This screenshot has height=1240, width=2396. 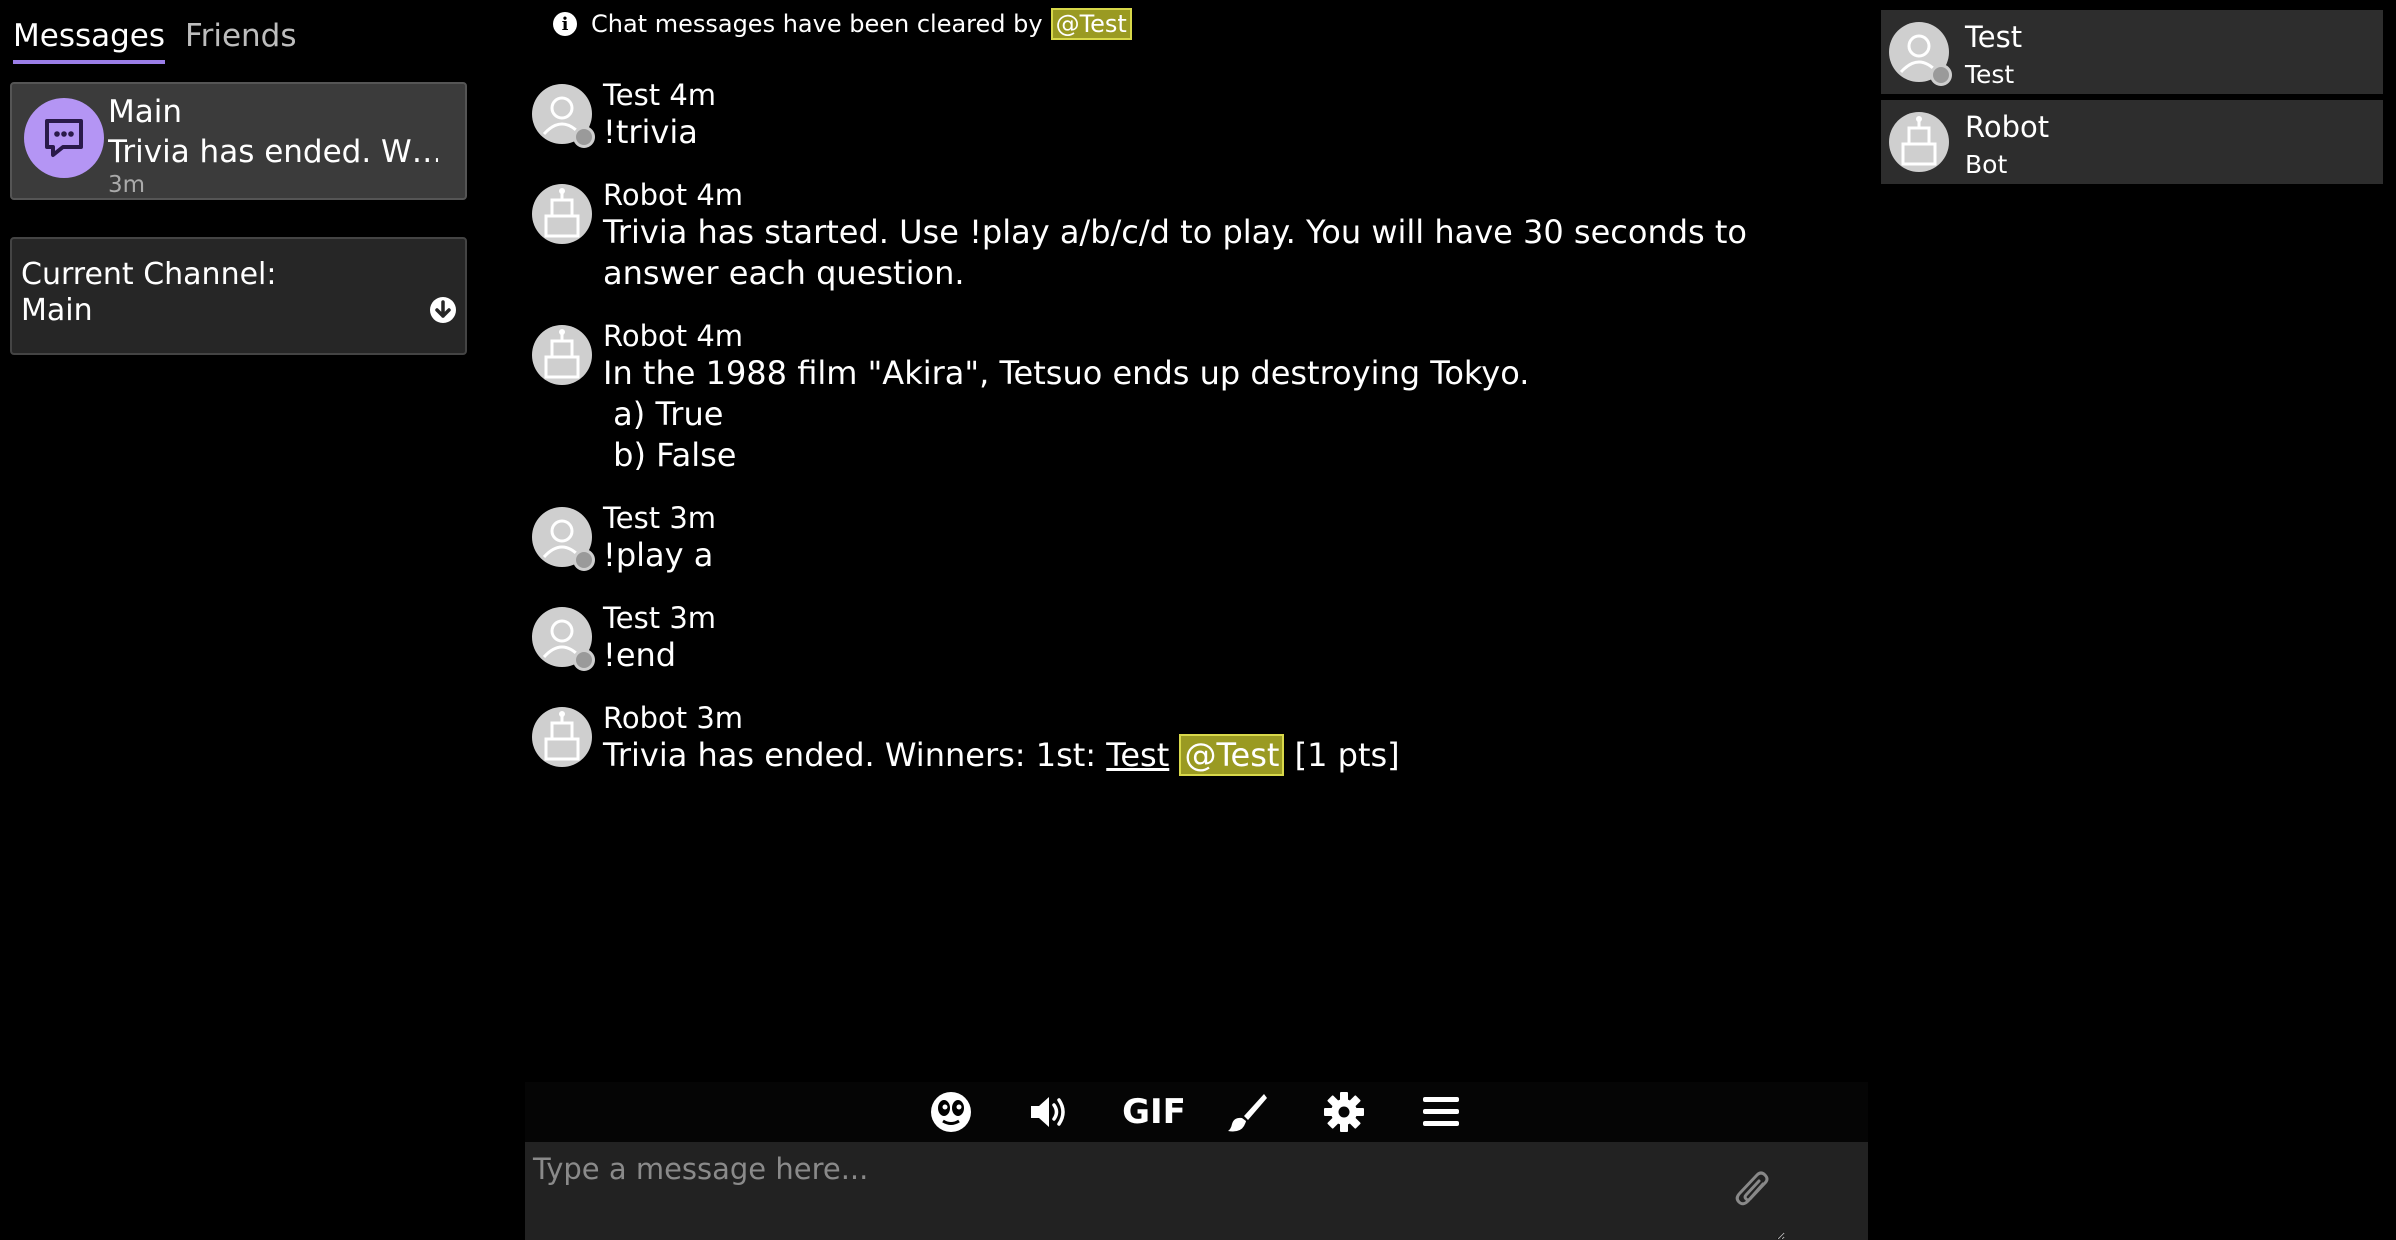 I want to click on message-composer, so click(x=1196, y=1191).